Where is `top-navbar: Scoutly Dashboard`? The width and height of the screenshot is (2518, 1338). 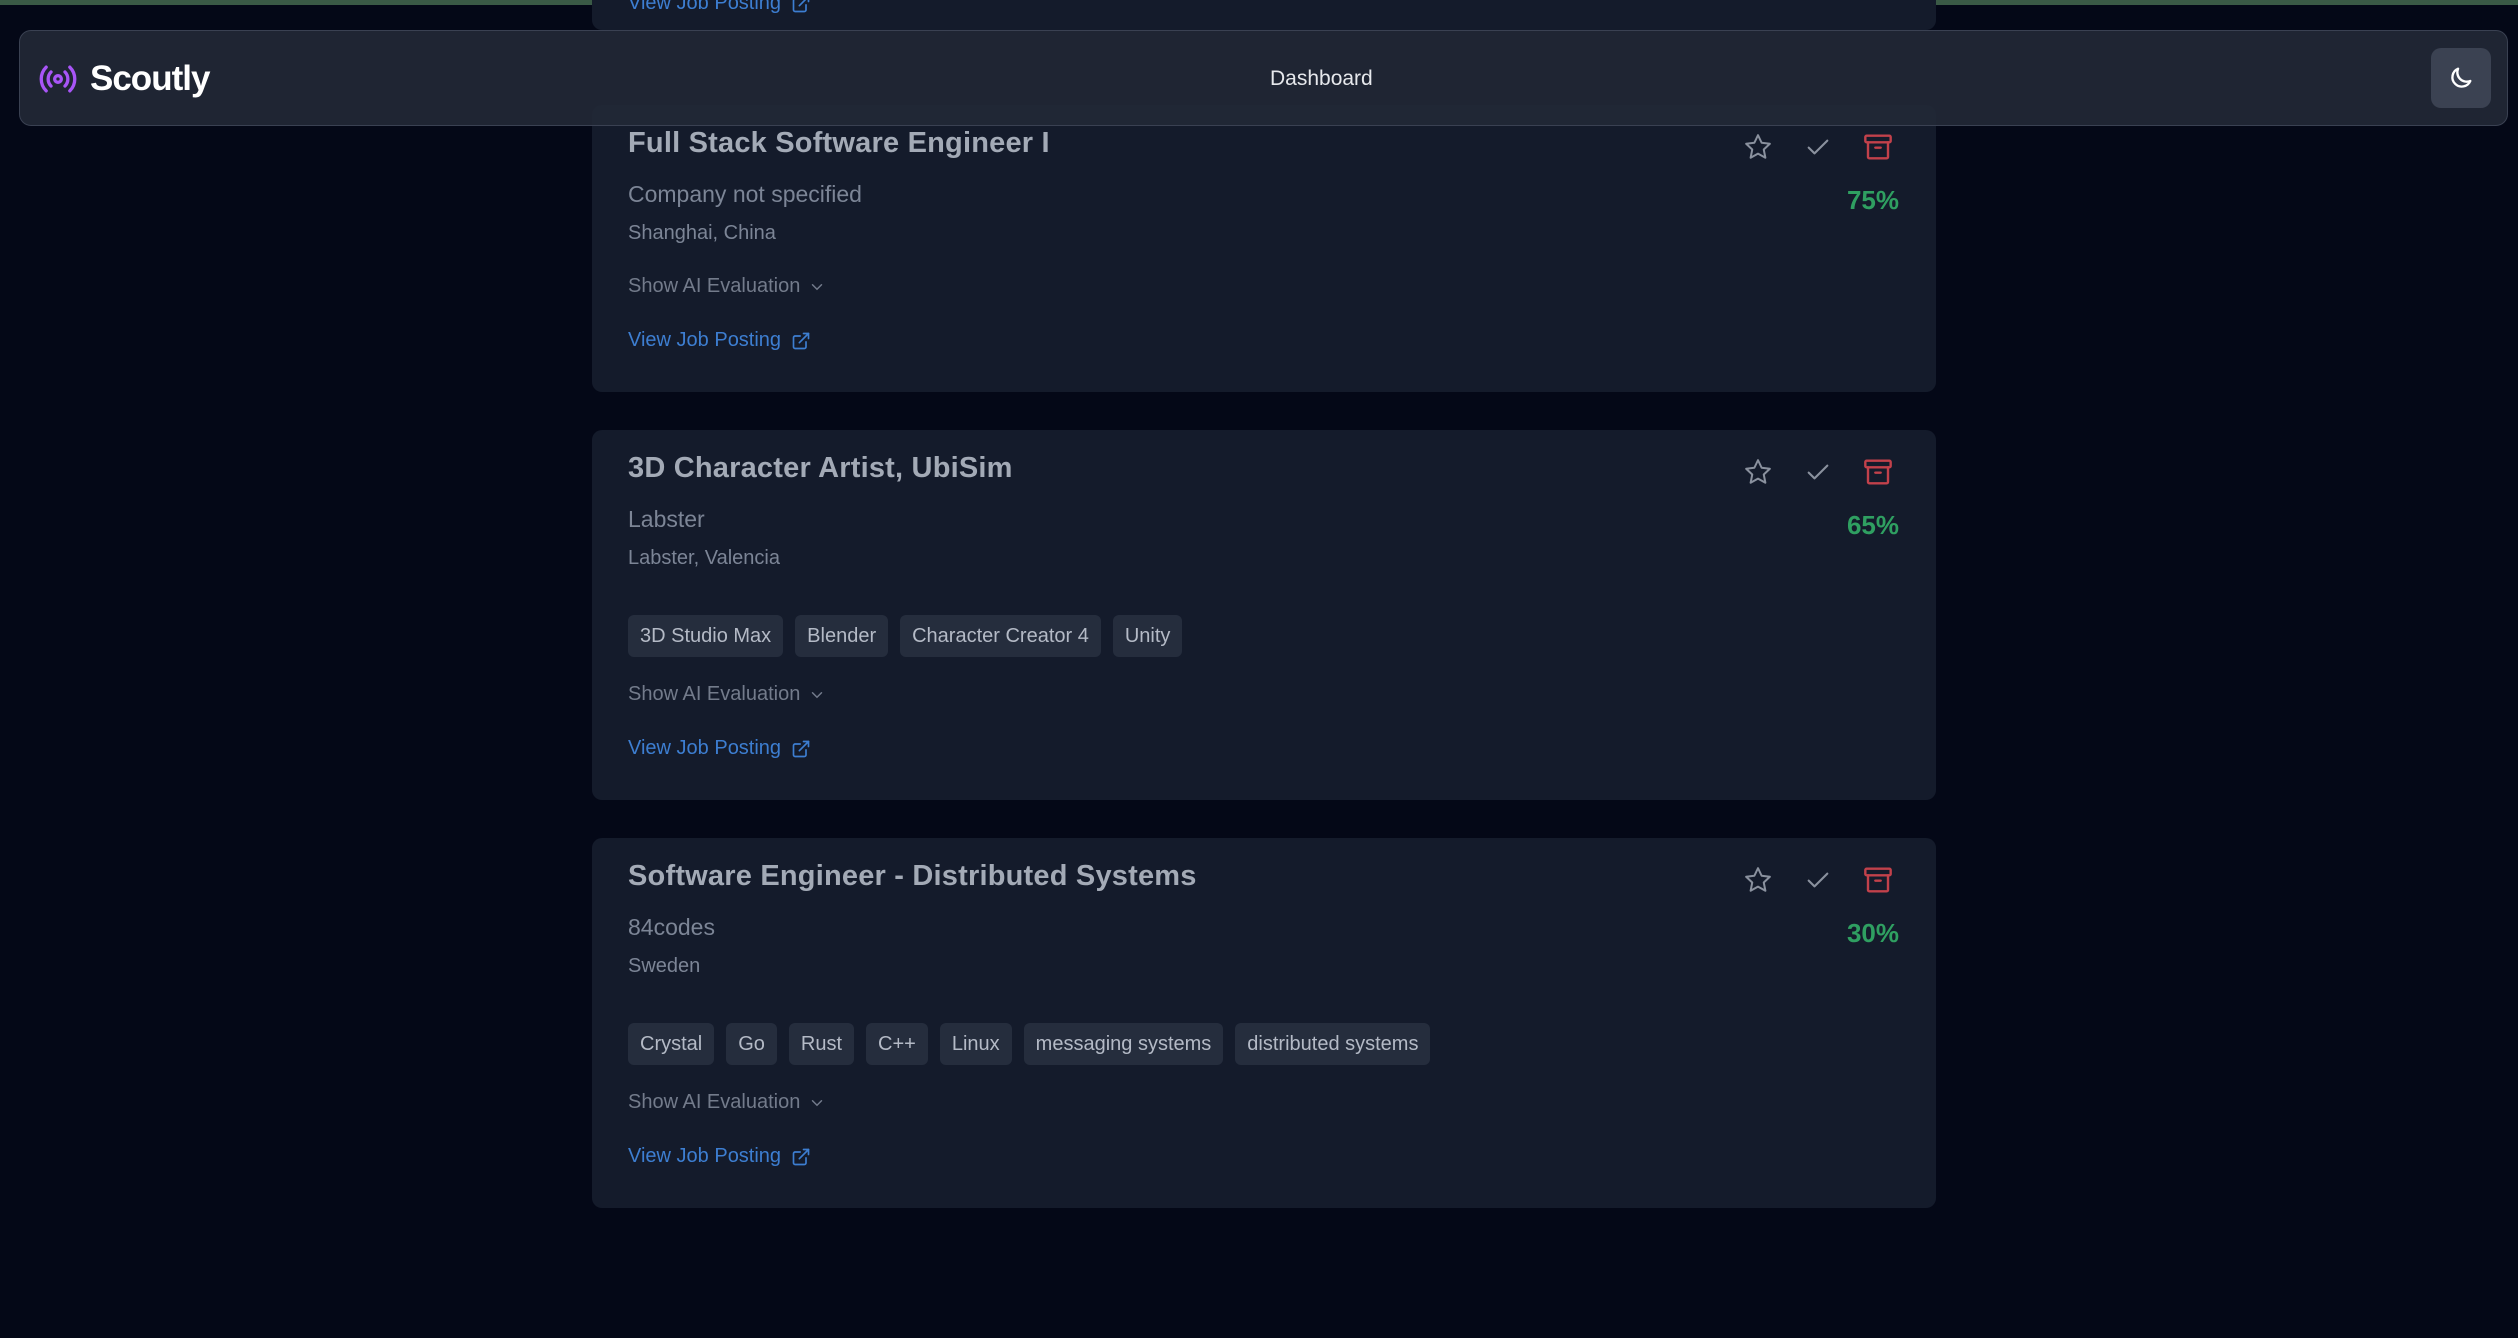
top-navbar: Scoutly Dashboard is located at coordinates (1263, 78).